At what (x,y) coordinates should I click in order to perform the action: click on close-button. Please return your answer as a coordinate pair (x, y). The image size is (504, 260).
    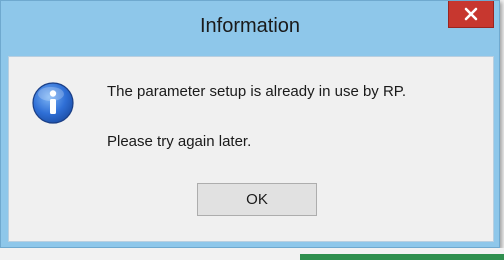
    Looking at the image, I should click on (471, 14).